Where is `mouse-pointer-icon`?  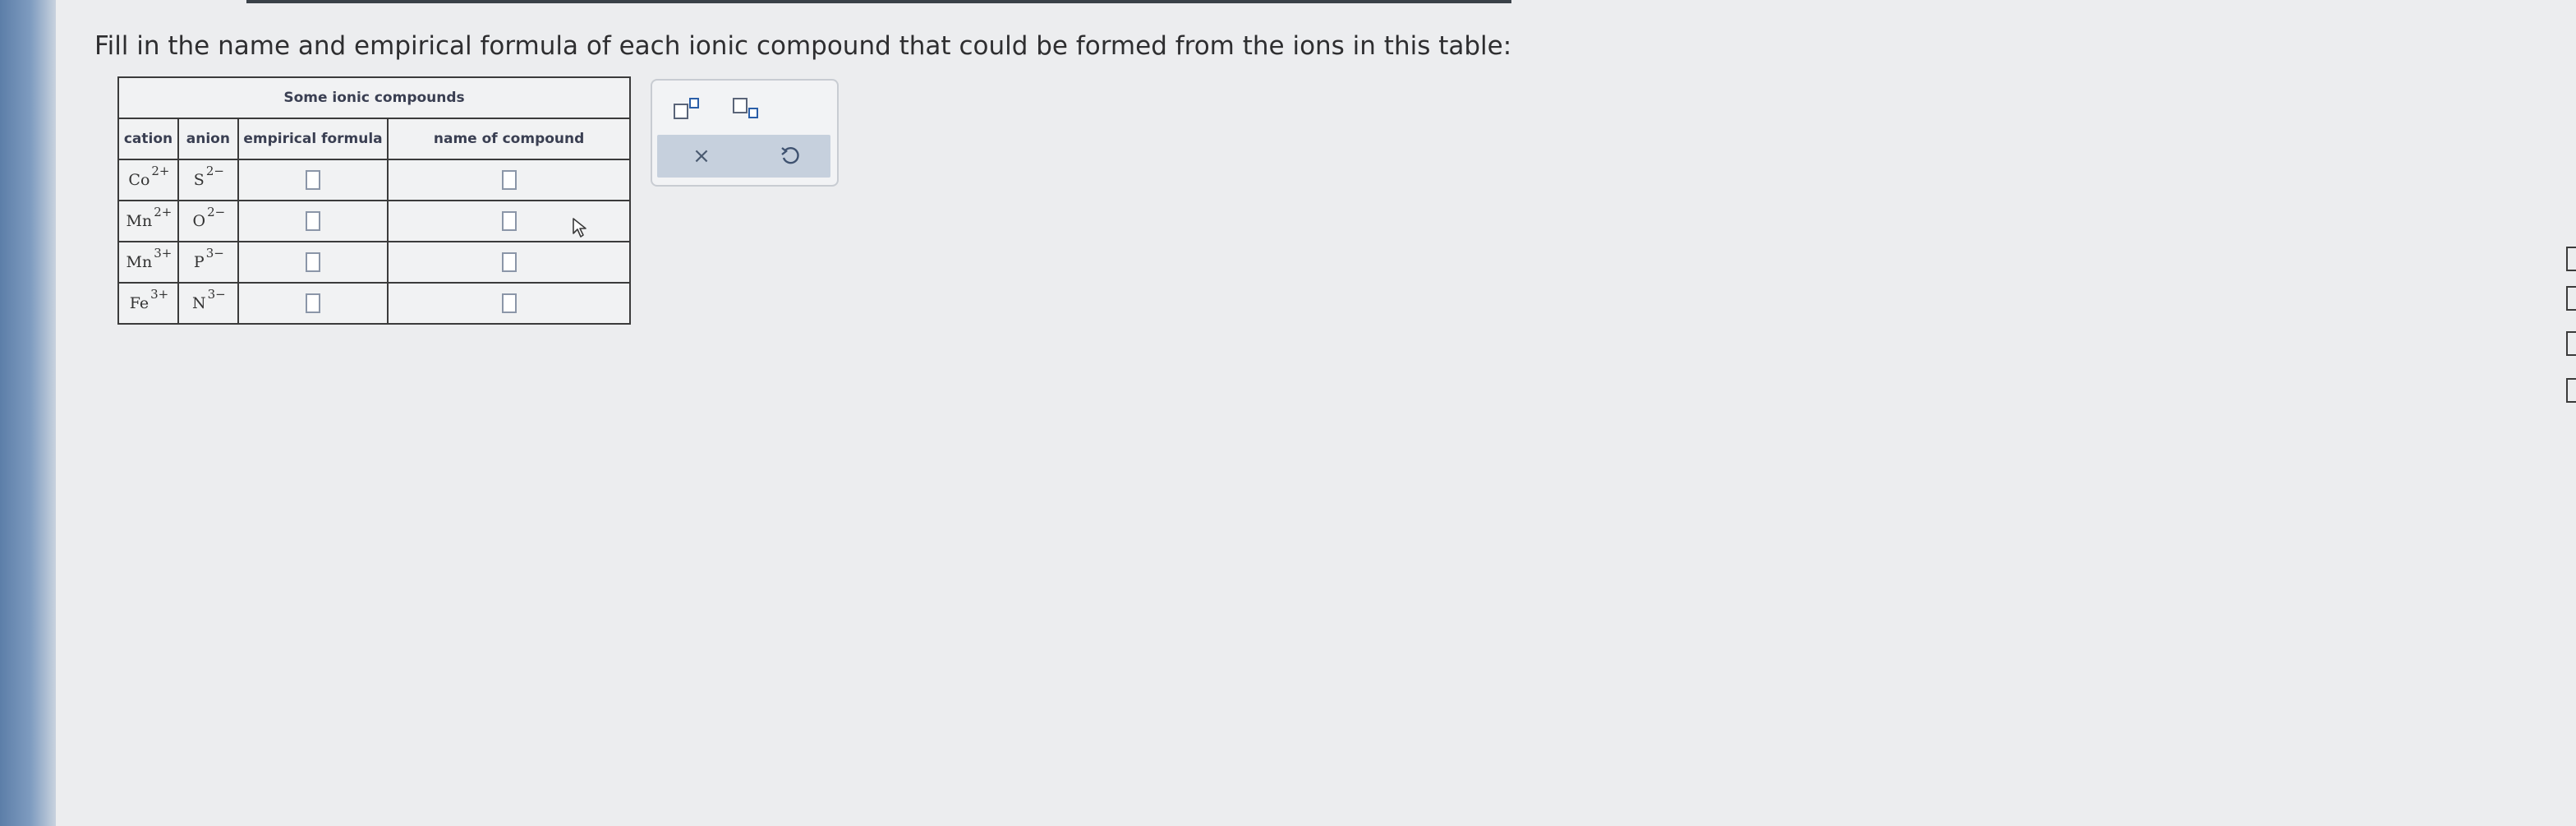
mouse-pointer-icon is located at coordinates (579, 228).